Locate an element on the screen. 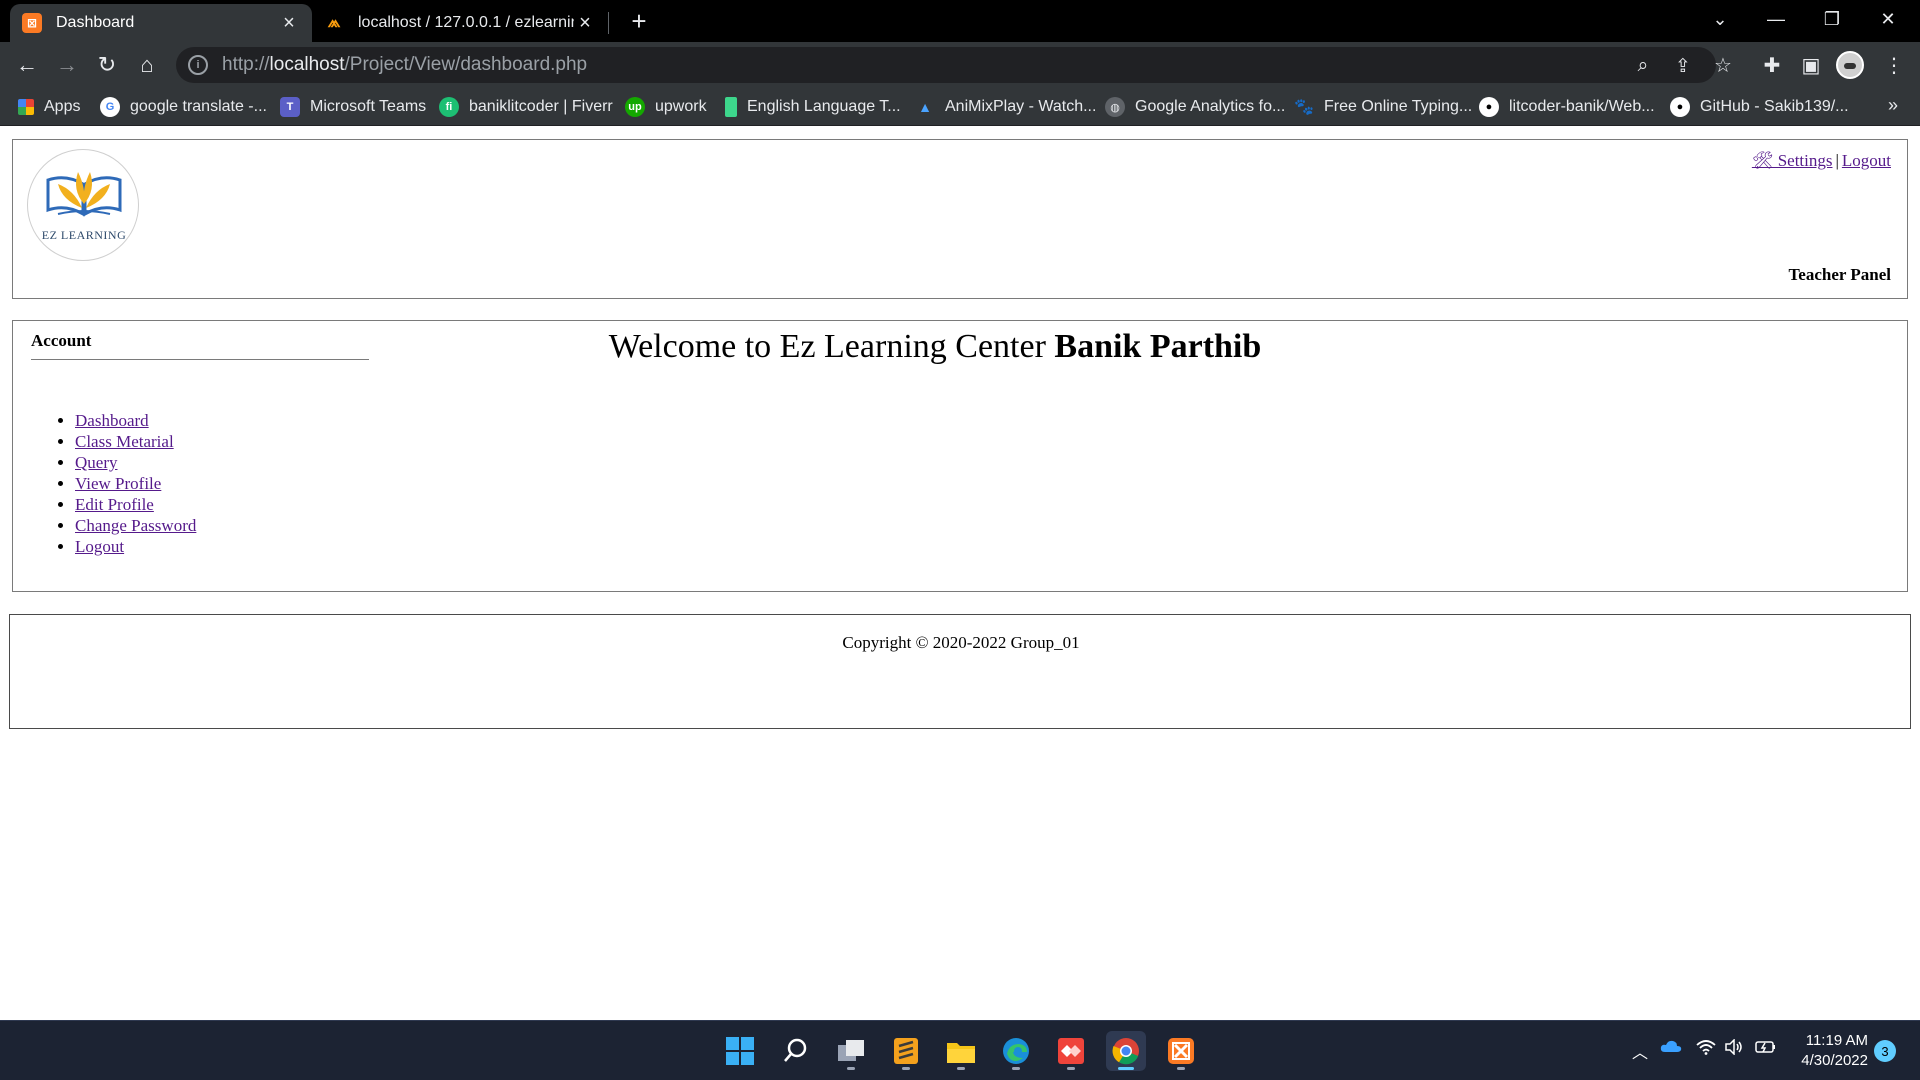 This screenshot has width=1920, height=1080. view-profile-link: View Profile is located at coordinates (118, 483).